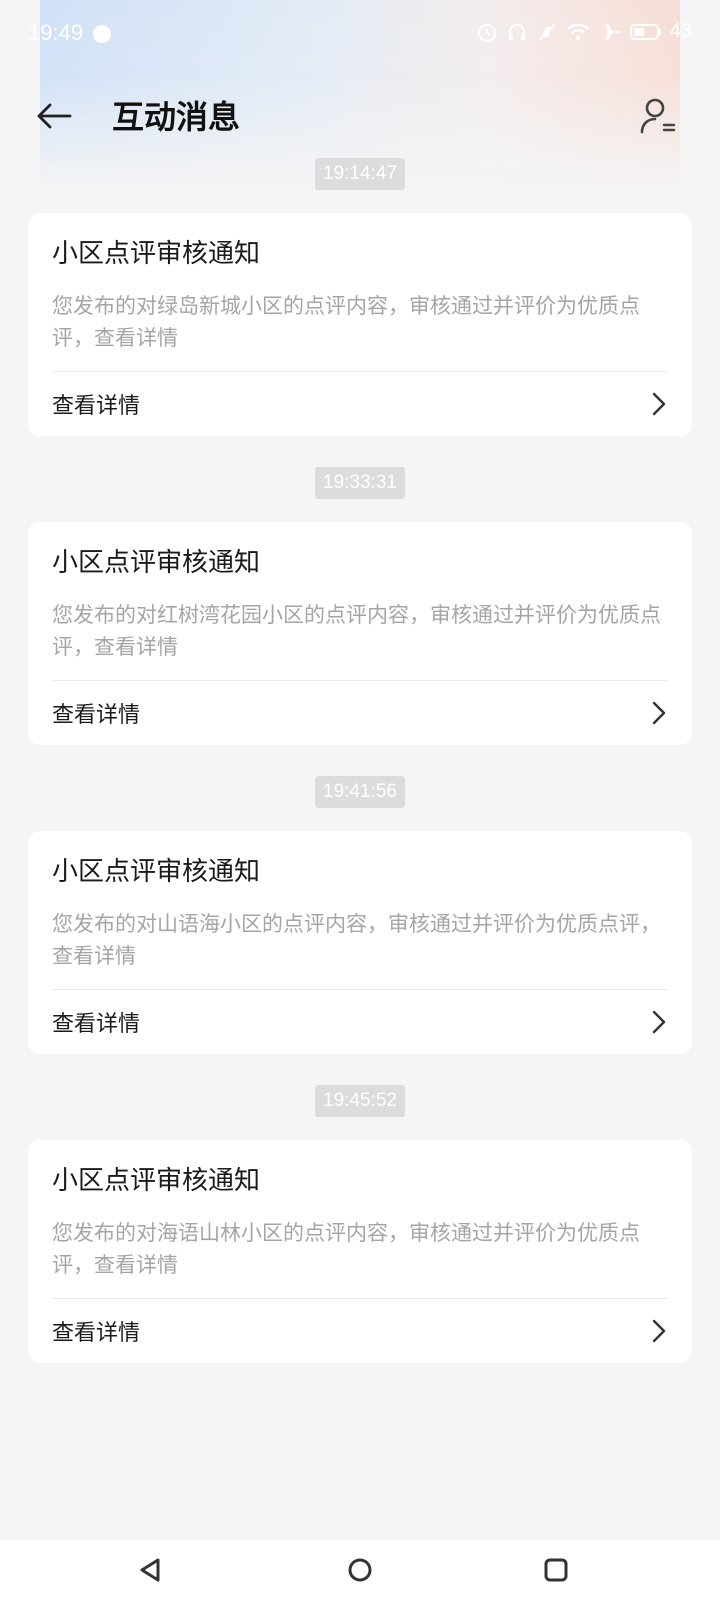 Image resolution: width=720 pixels, height=1600 pixels. I want to click on battery-icon, so click(645, 32).